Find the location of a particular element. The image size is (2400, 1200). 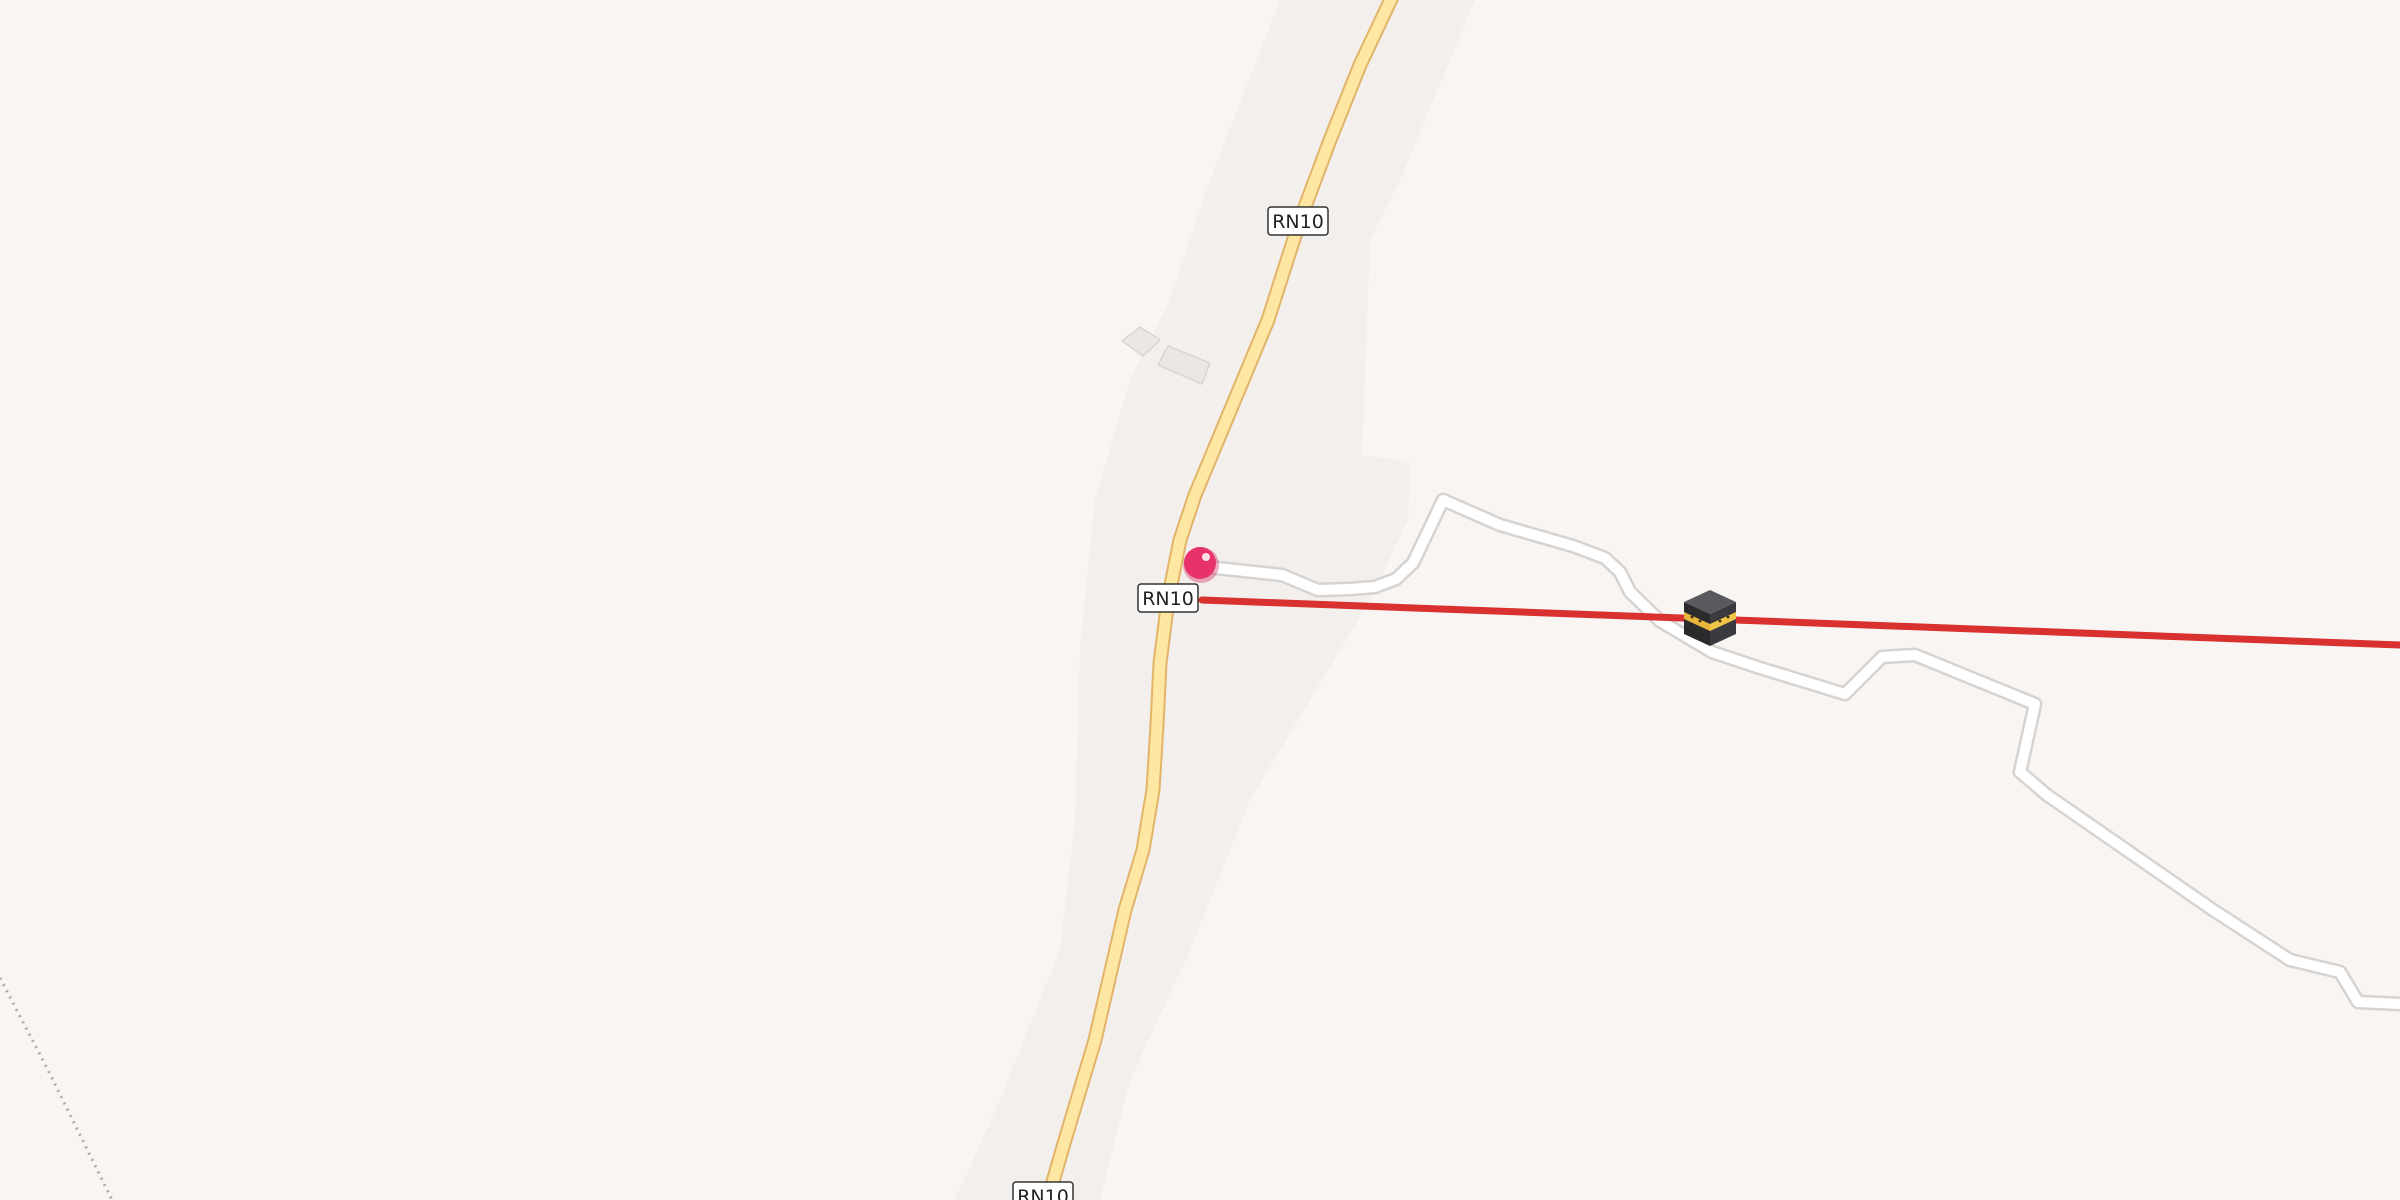

map-pin-icon is located at coordinates (1201, 565).